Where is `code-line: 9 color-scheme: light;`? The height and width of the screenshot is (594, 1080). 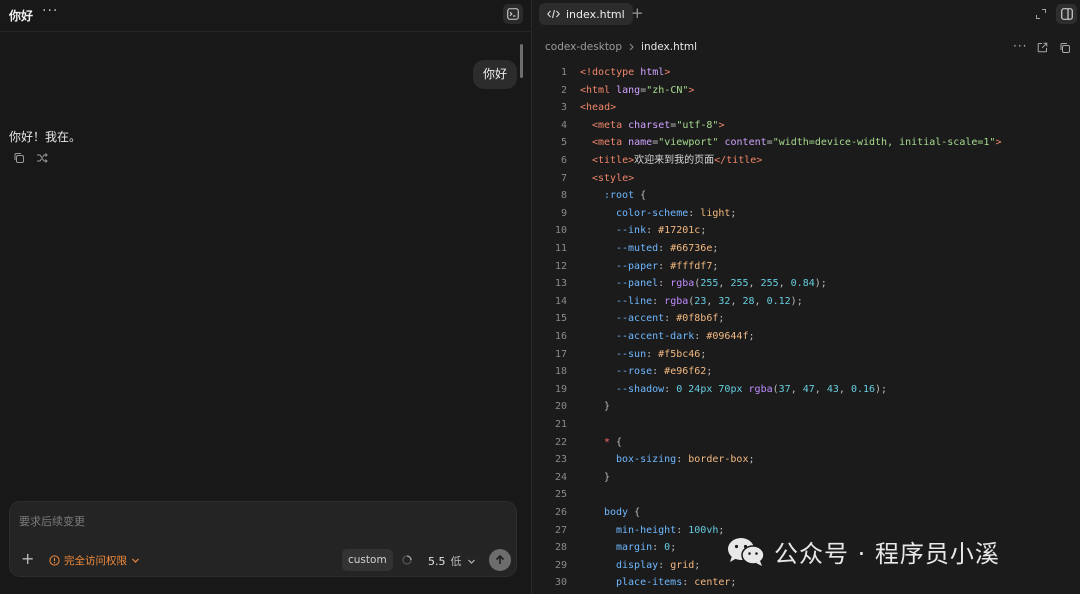
code-line: 9 color-scheme: light; is located at coordinates (806, 213).